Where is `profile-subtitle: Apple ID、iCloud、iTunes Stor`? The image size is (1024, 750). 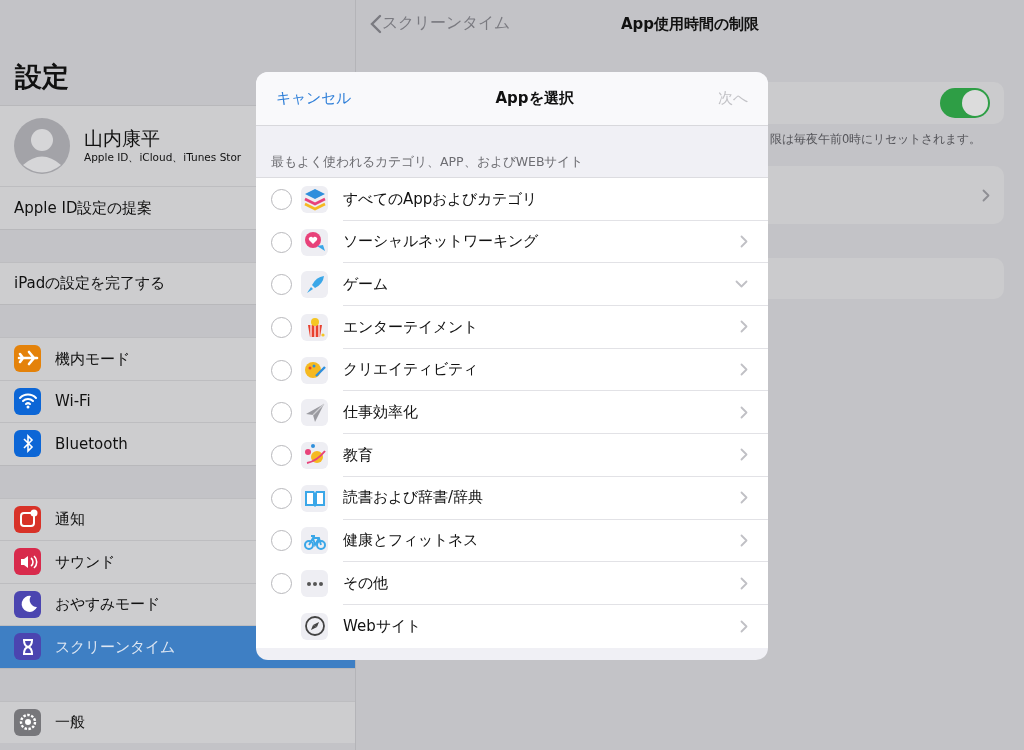
profile-subtitle: Apple ID、iCloud、iTunes Stor is located at coordinates (163, 157).